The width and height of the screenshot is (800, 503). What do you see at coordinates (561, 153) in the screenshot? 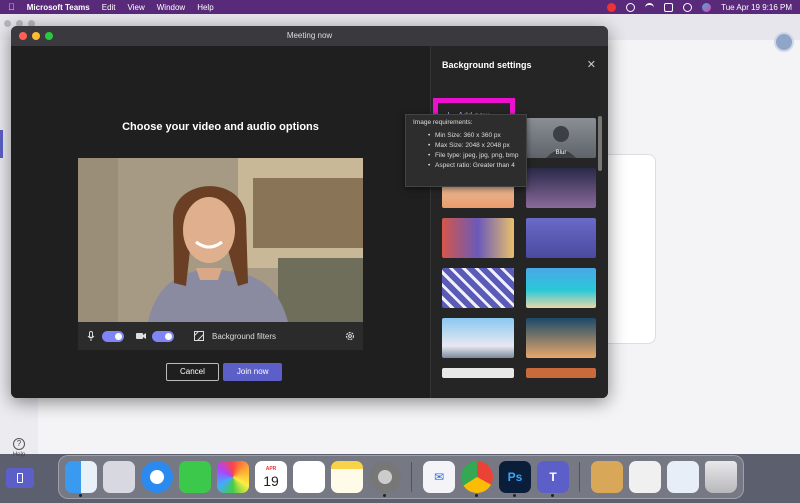
I see `blur-label: Blur` at bounding box center [561, 153].